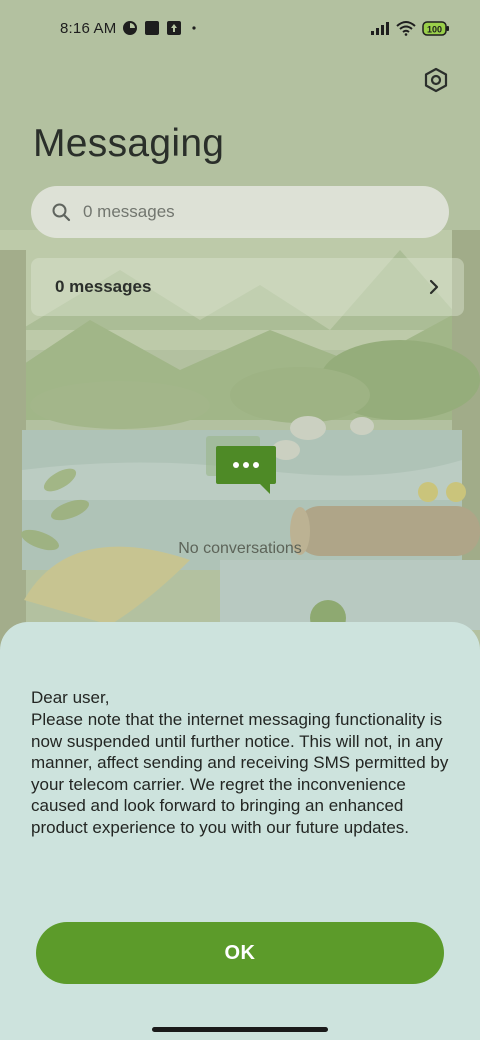  I want to click on gear-hexagon-icon, so click(436, 80).